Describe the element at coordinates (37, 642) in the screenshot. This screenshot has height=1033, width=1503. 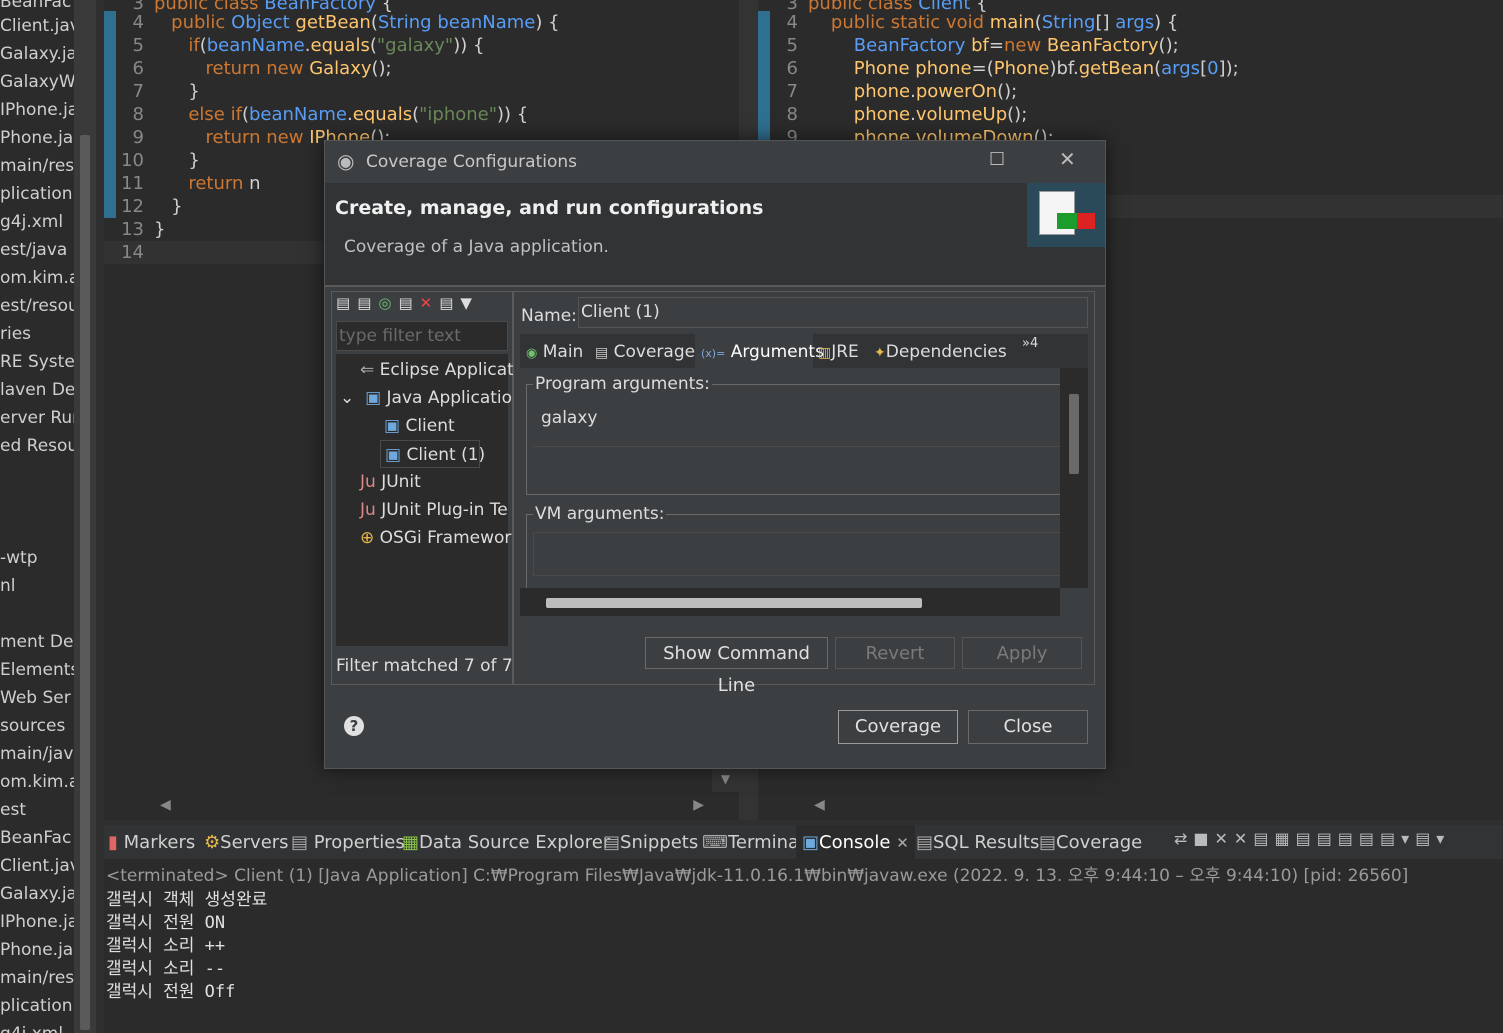
I see `explorer-item: ment Des` at that location.